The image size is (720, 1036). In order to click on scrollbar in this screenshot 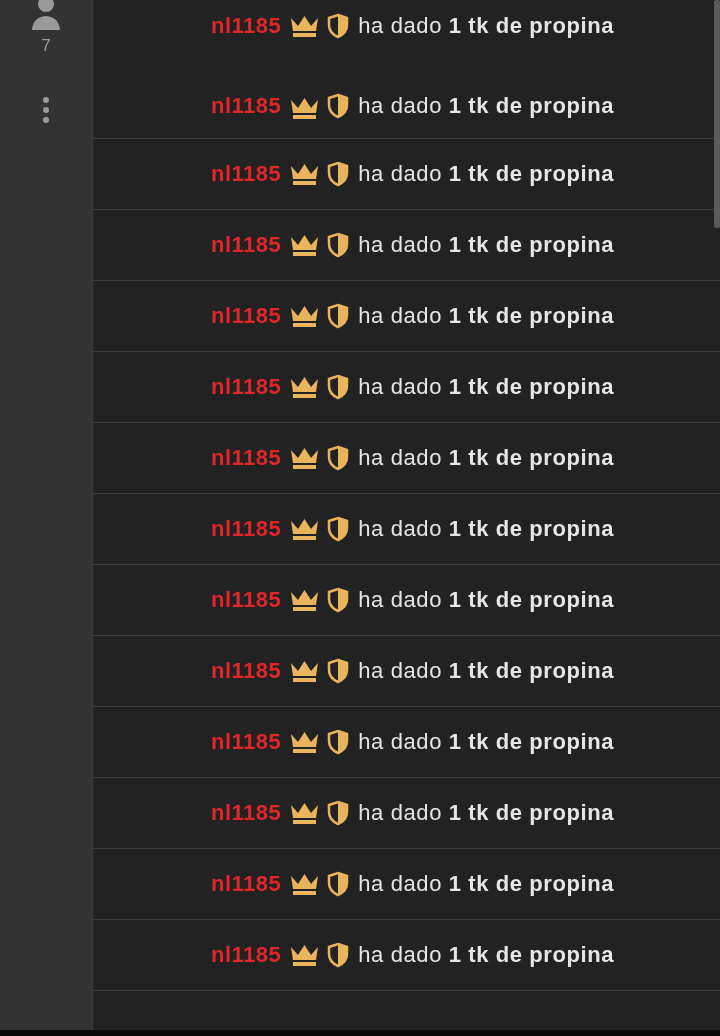, I will do `click(717, 114)`.